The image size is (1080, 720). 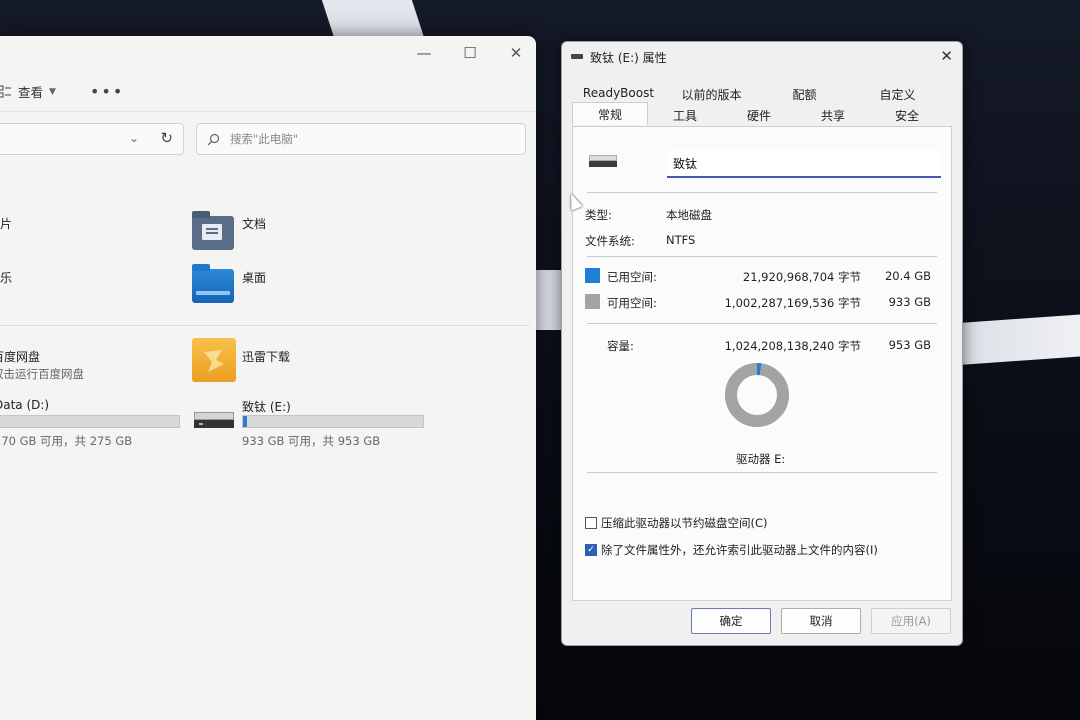 I want to click on drive-letter-label: 驱动器 E:, so click(x=761, y=459).